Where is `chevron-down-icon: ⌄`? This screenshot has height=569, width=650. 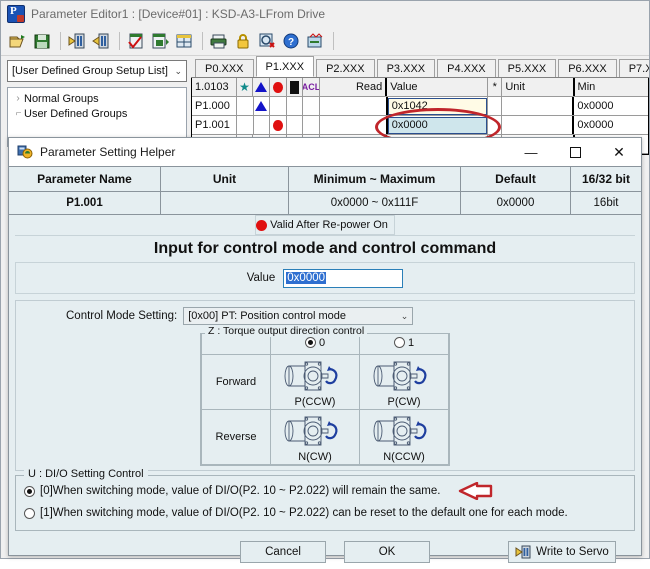 chevron-down-icon: ⌄ is located at coordinates (178, 70).